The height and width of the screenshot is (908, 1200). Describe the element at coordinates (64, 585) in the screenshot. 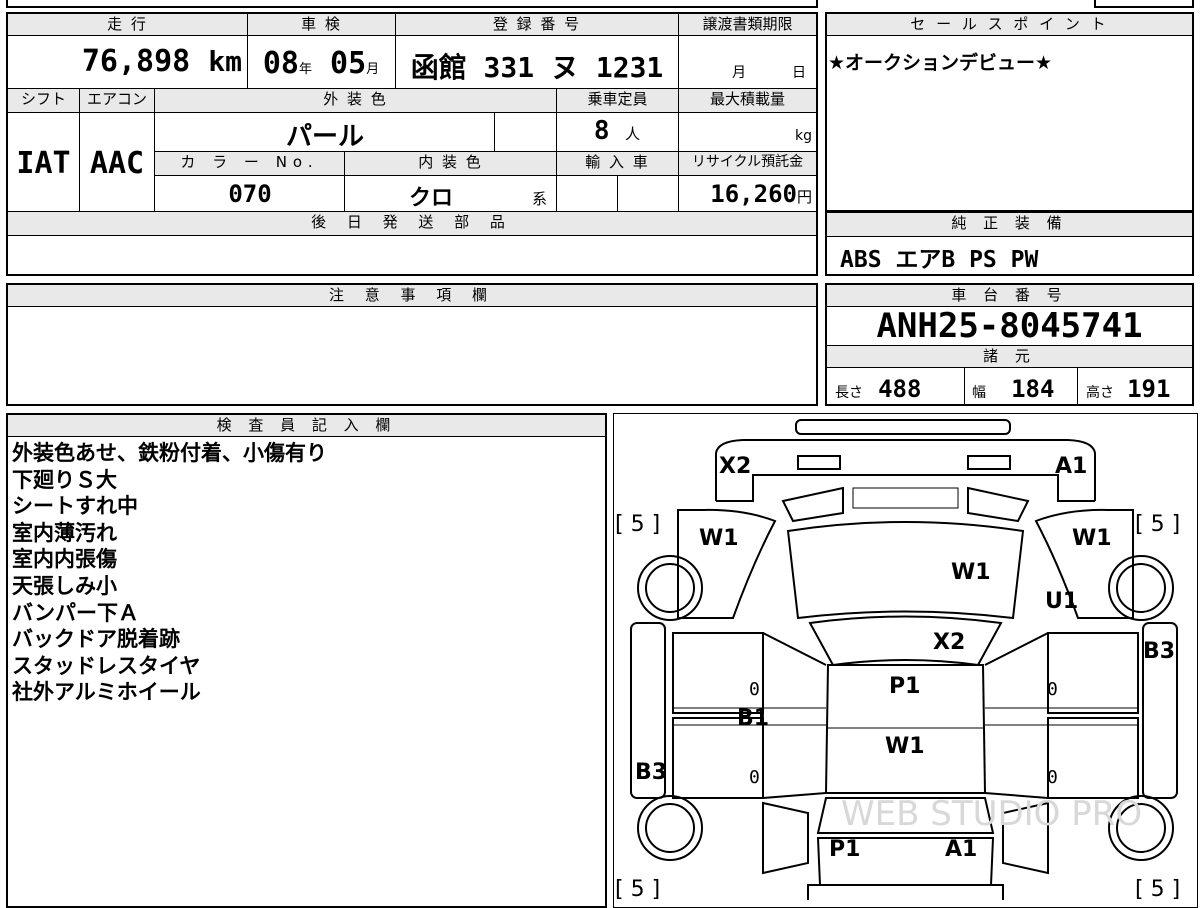

I see `inspector-note: 天張しみ小` at that location.